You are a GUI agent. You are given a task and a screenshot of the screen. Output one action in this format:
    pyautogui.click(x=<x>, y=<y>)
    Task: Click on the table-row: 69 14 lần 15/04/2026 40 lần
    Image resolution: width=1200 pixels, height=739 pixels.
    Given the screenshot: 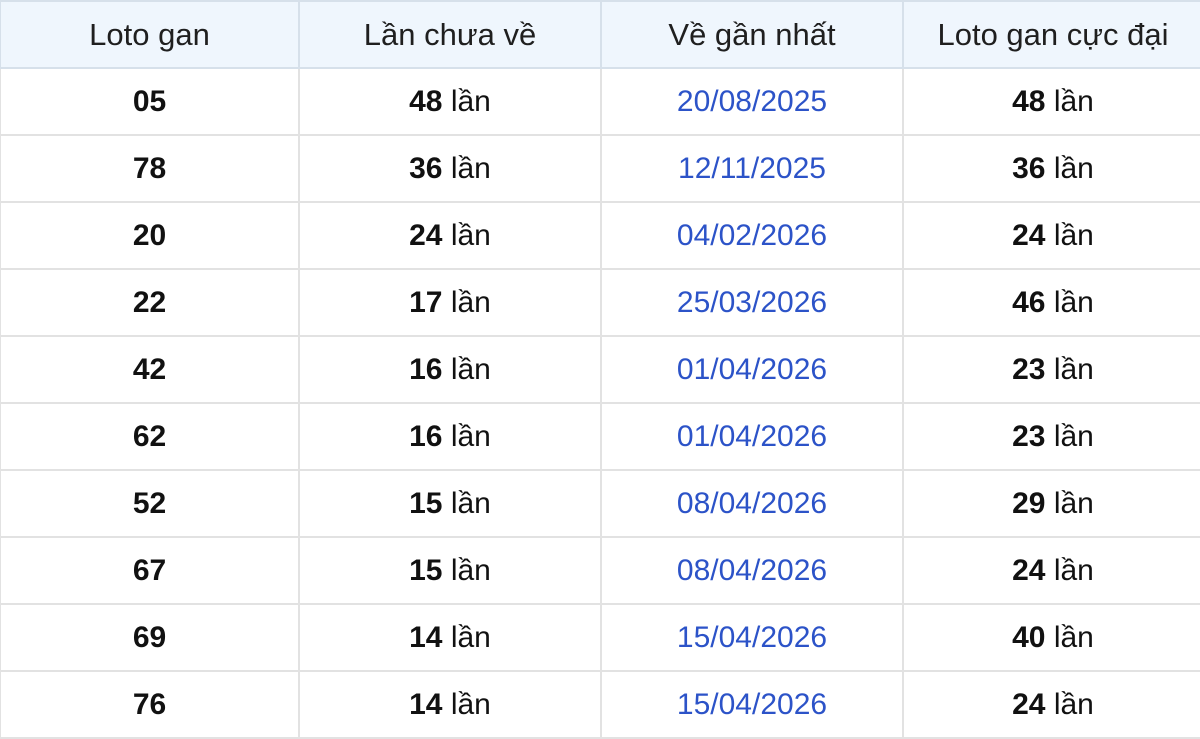 What is the action you would take?
    pyautogui.click(x=600, y=637)
    